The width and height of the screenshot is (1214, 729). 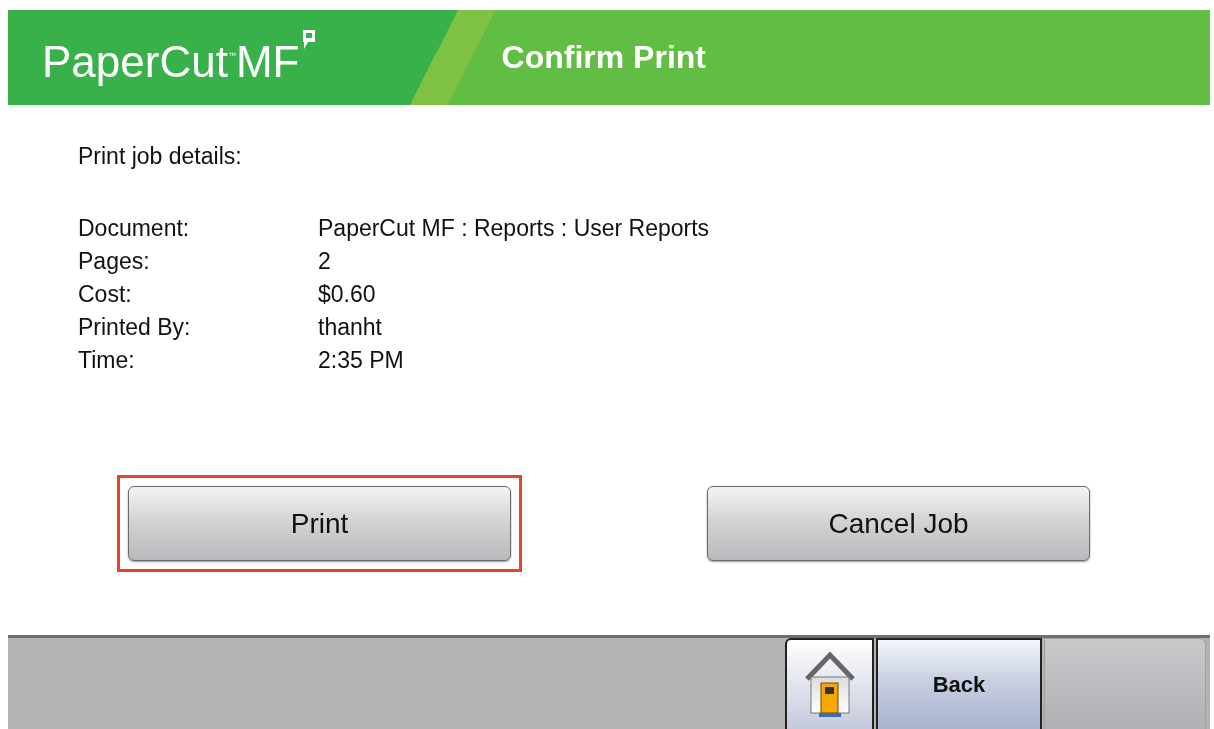 What do you see at coordinates (319, 523) in the screenshot?
I see `action-button: Print` at bounding box center [319, 523].